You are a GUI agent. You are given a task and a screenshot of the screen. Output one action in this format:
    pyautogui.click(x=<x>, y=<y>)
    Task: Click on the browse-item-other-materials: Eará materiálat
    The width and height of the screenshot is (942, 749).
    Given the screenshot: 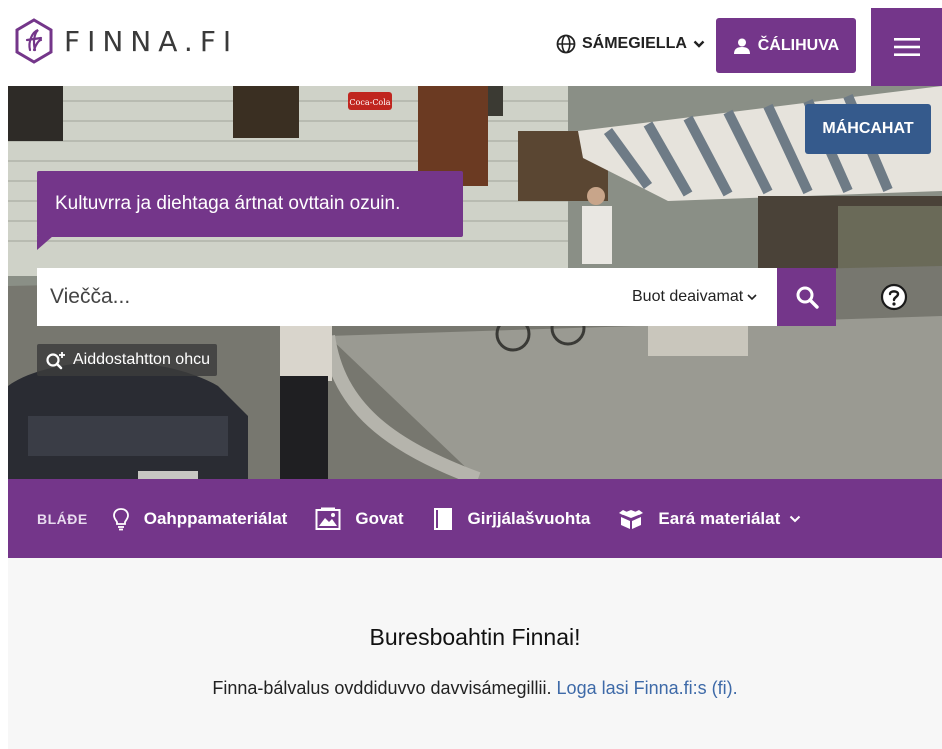 What is the action you would take?
    pyautogui.click(x=709, y=519)
    